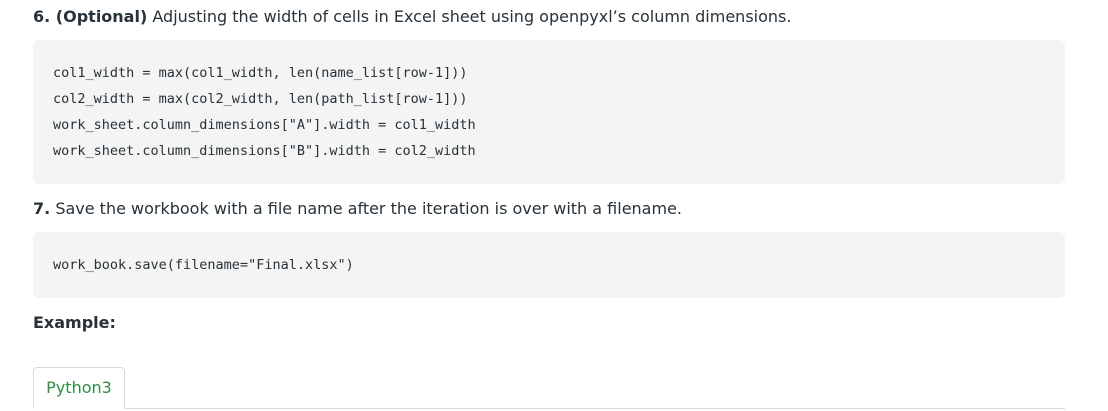 This screenshot has width=1108, height=411. Describe the element at coordinates (79, 388) in the screenshot. I see `tab-python3: Python3` at that location.